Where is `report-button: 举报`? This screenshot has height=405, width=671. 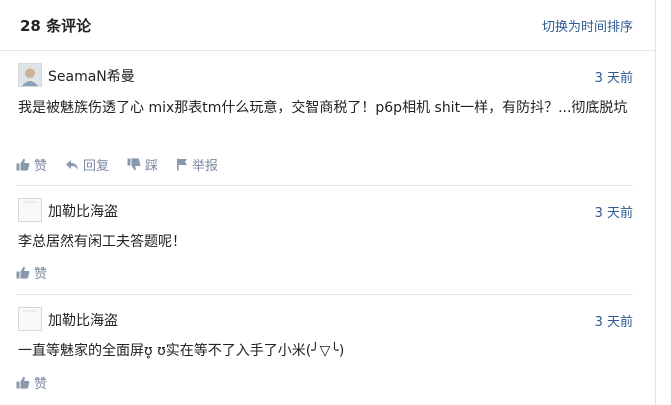
report-button: 举报 is located at coordinates (197, 164).